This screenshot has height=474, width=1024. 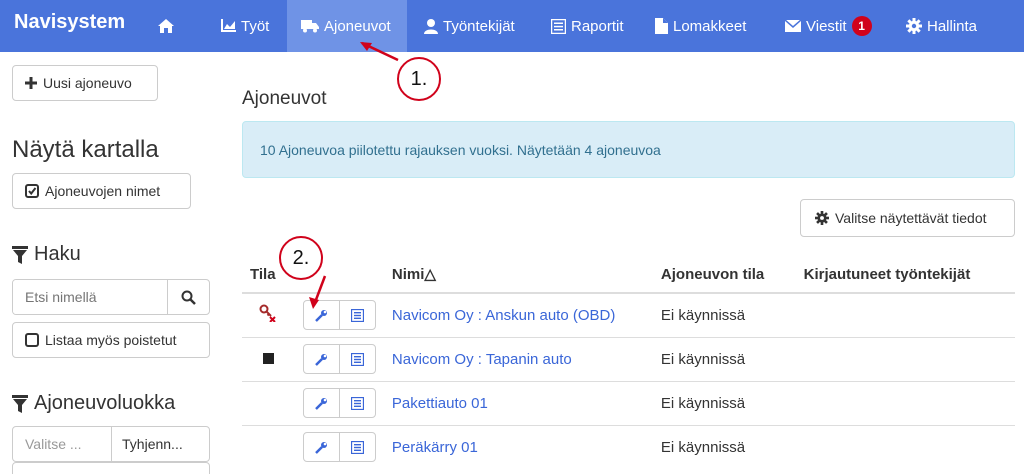 I want to click on checkbox-unchecked-icon, so click(x=32, y=340).